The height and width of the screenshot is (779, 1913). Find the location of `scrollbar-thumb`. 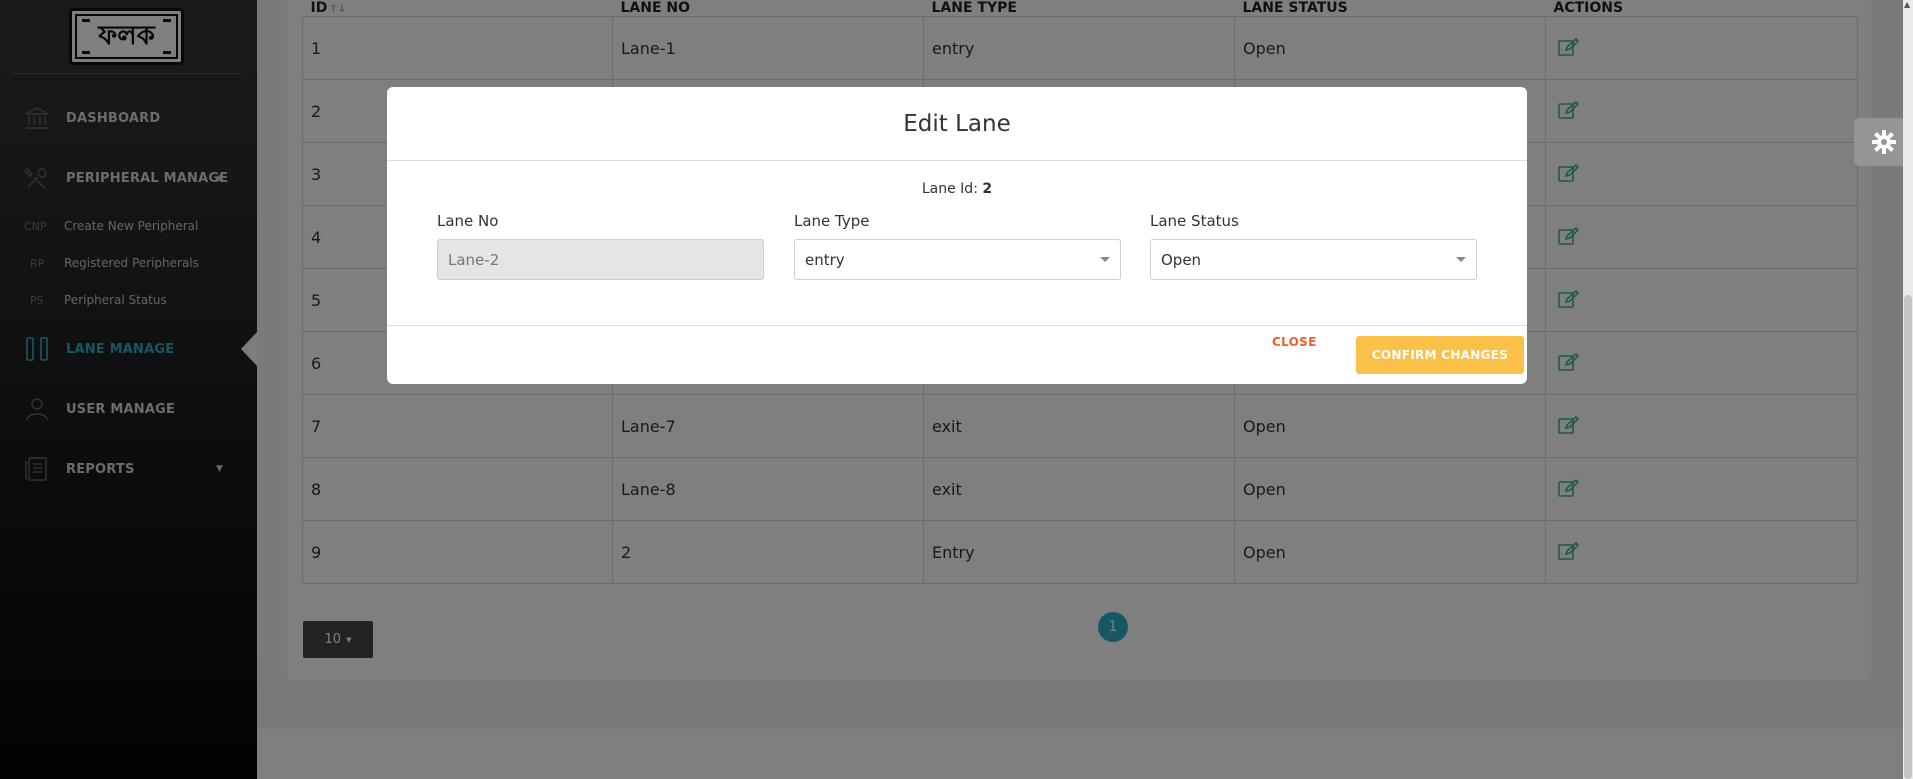

scrollbar-thumb is located at coordinates (1908, 537).